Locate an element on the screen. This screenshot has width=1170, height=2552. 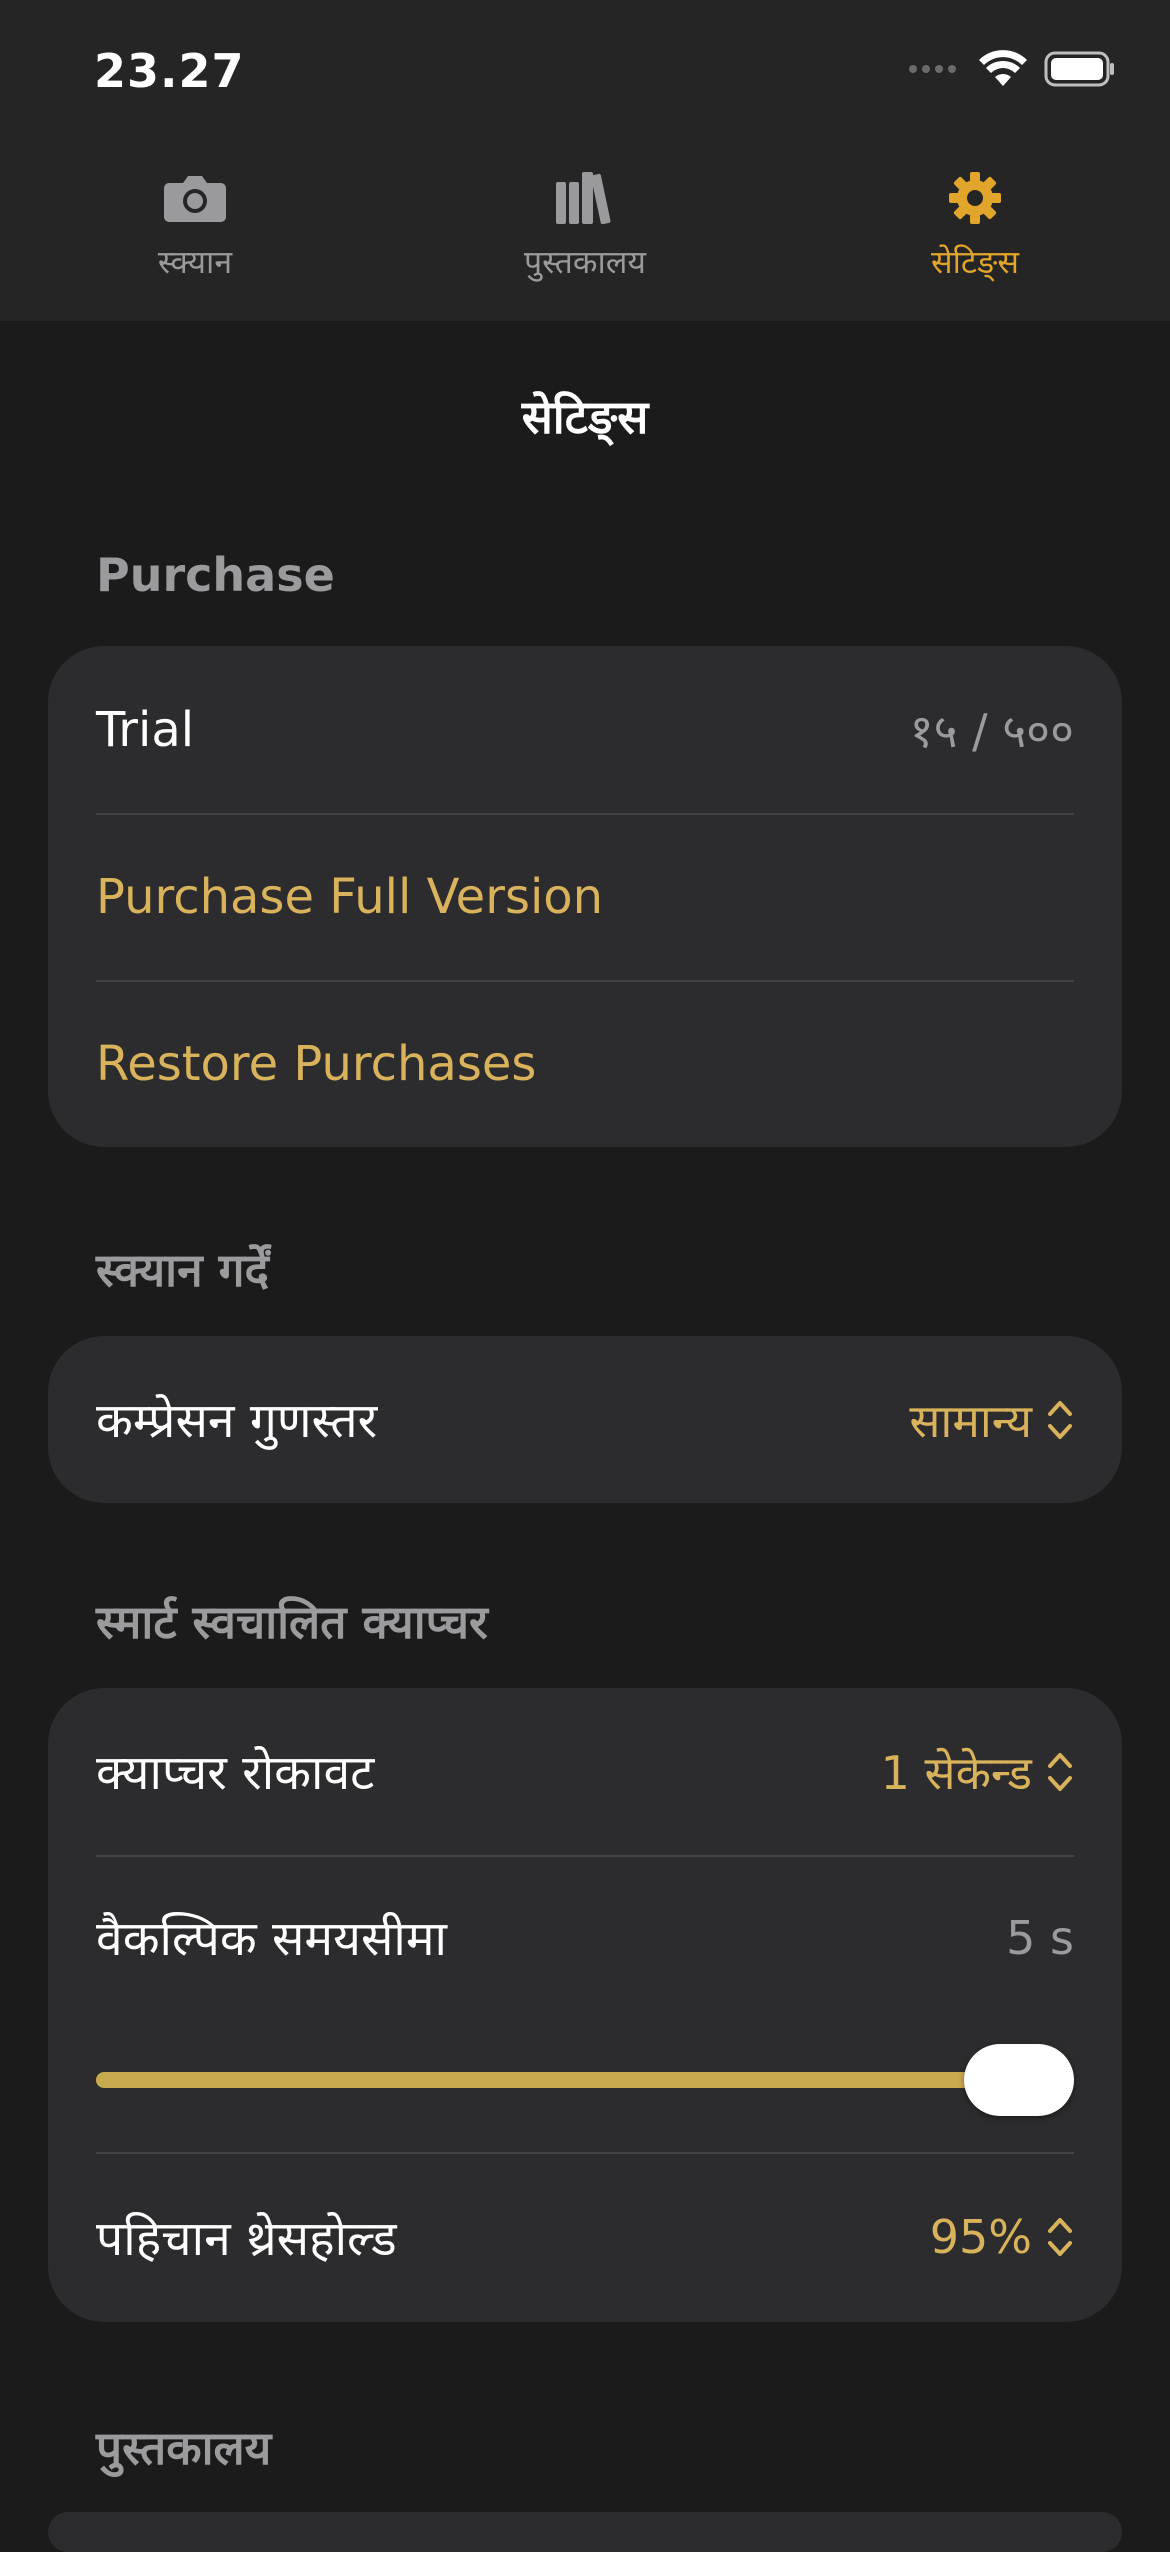
optional-timeout-value: 5 s is located at coordinates (1040, 1937).